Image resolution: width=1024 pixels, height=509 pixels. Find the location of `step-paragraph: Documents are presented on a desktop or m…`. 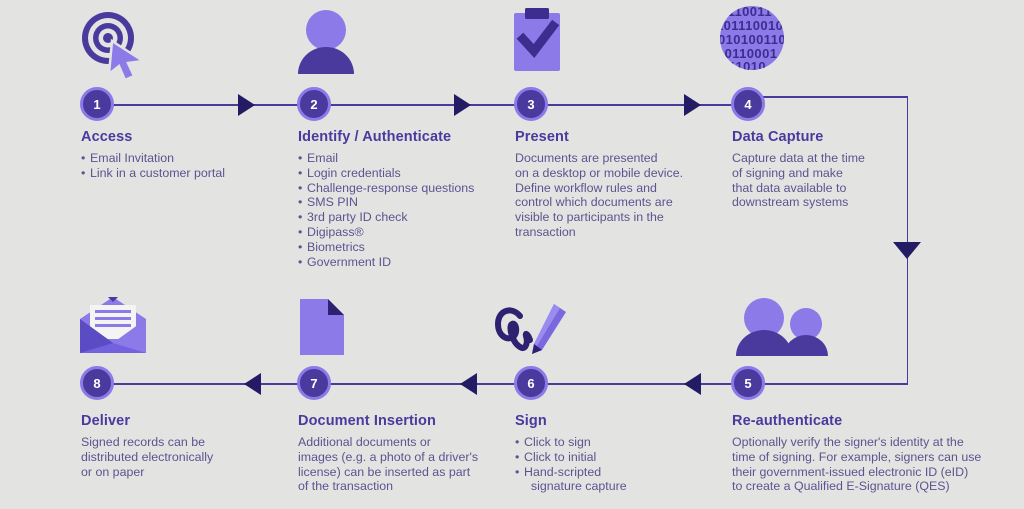

step-paragraph: Documents are presented on a desktop or m… is located at coordinates (620, 195).